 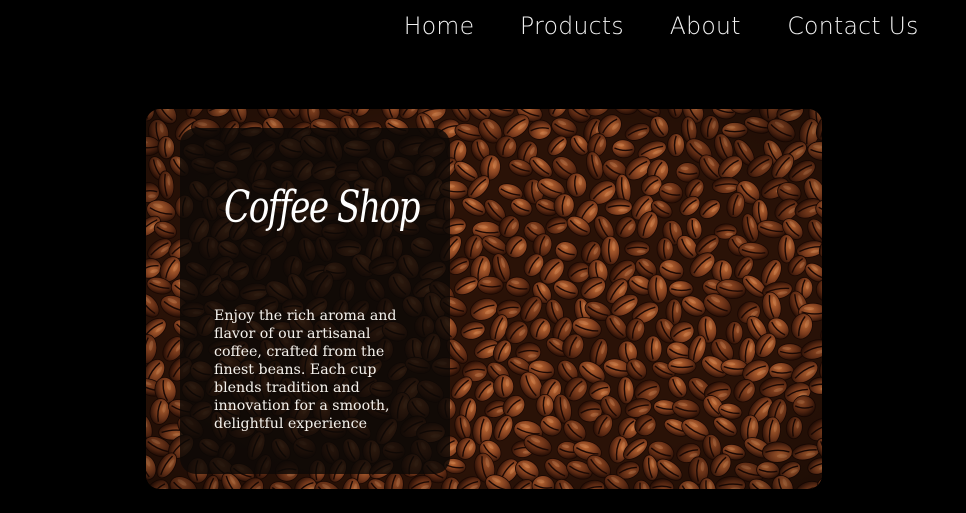 What do you see at coordinates (705, 26) in the screenshot?
I see `nav-about-link: About` at bounding box center [705, 26].